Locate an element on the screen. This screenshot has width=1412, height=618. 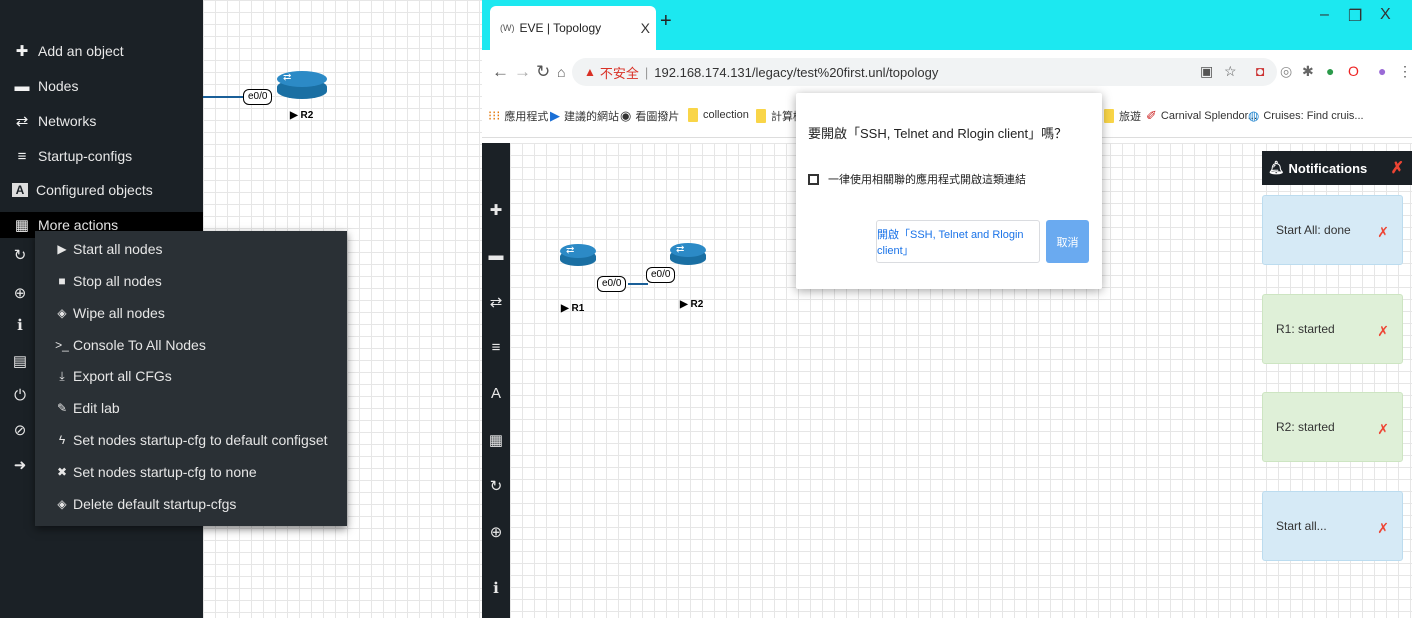
sidebar-item-configured-objects: A Configured objects is located at coordinates (82, 190).